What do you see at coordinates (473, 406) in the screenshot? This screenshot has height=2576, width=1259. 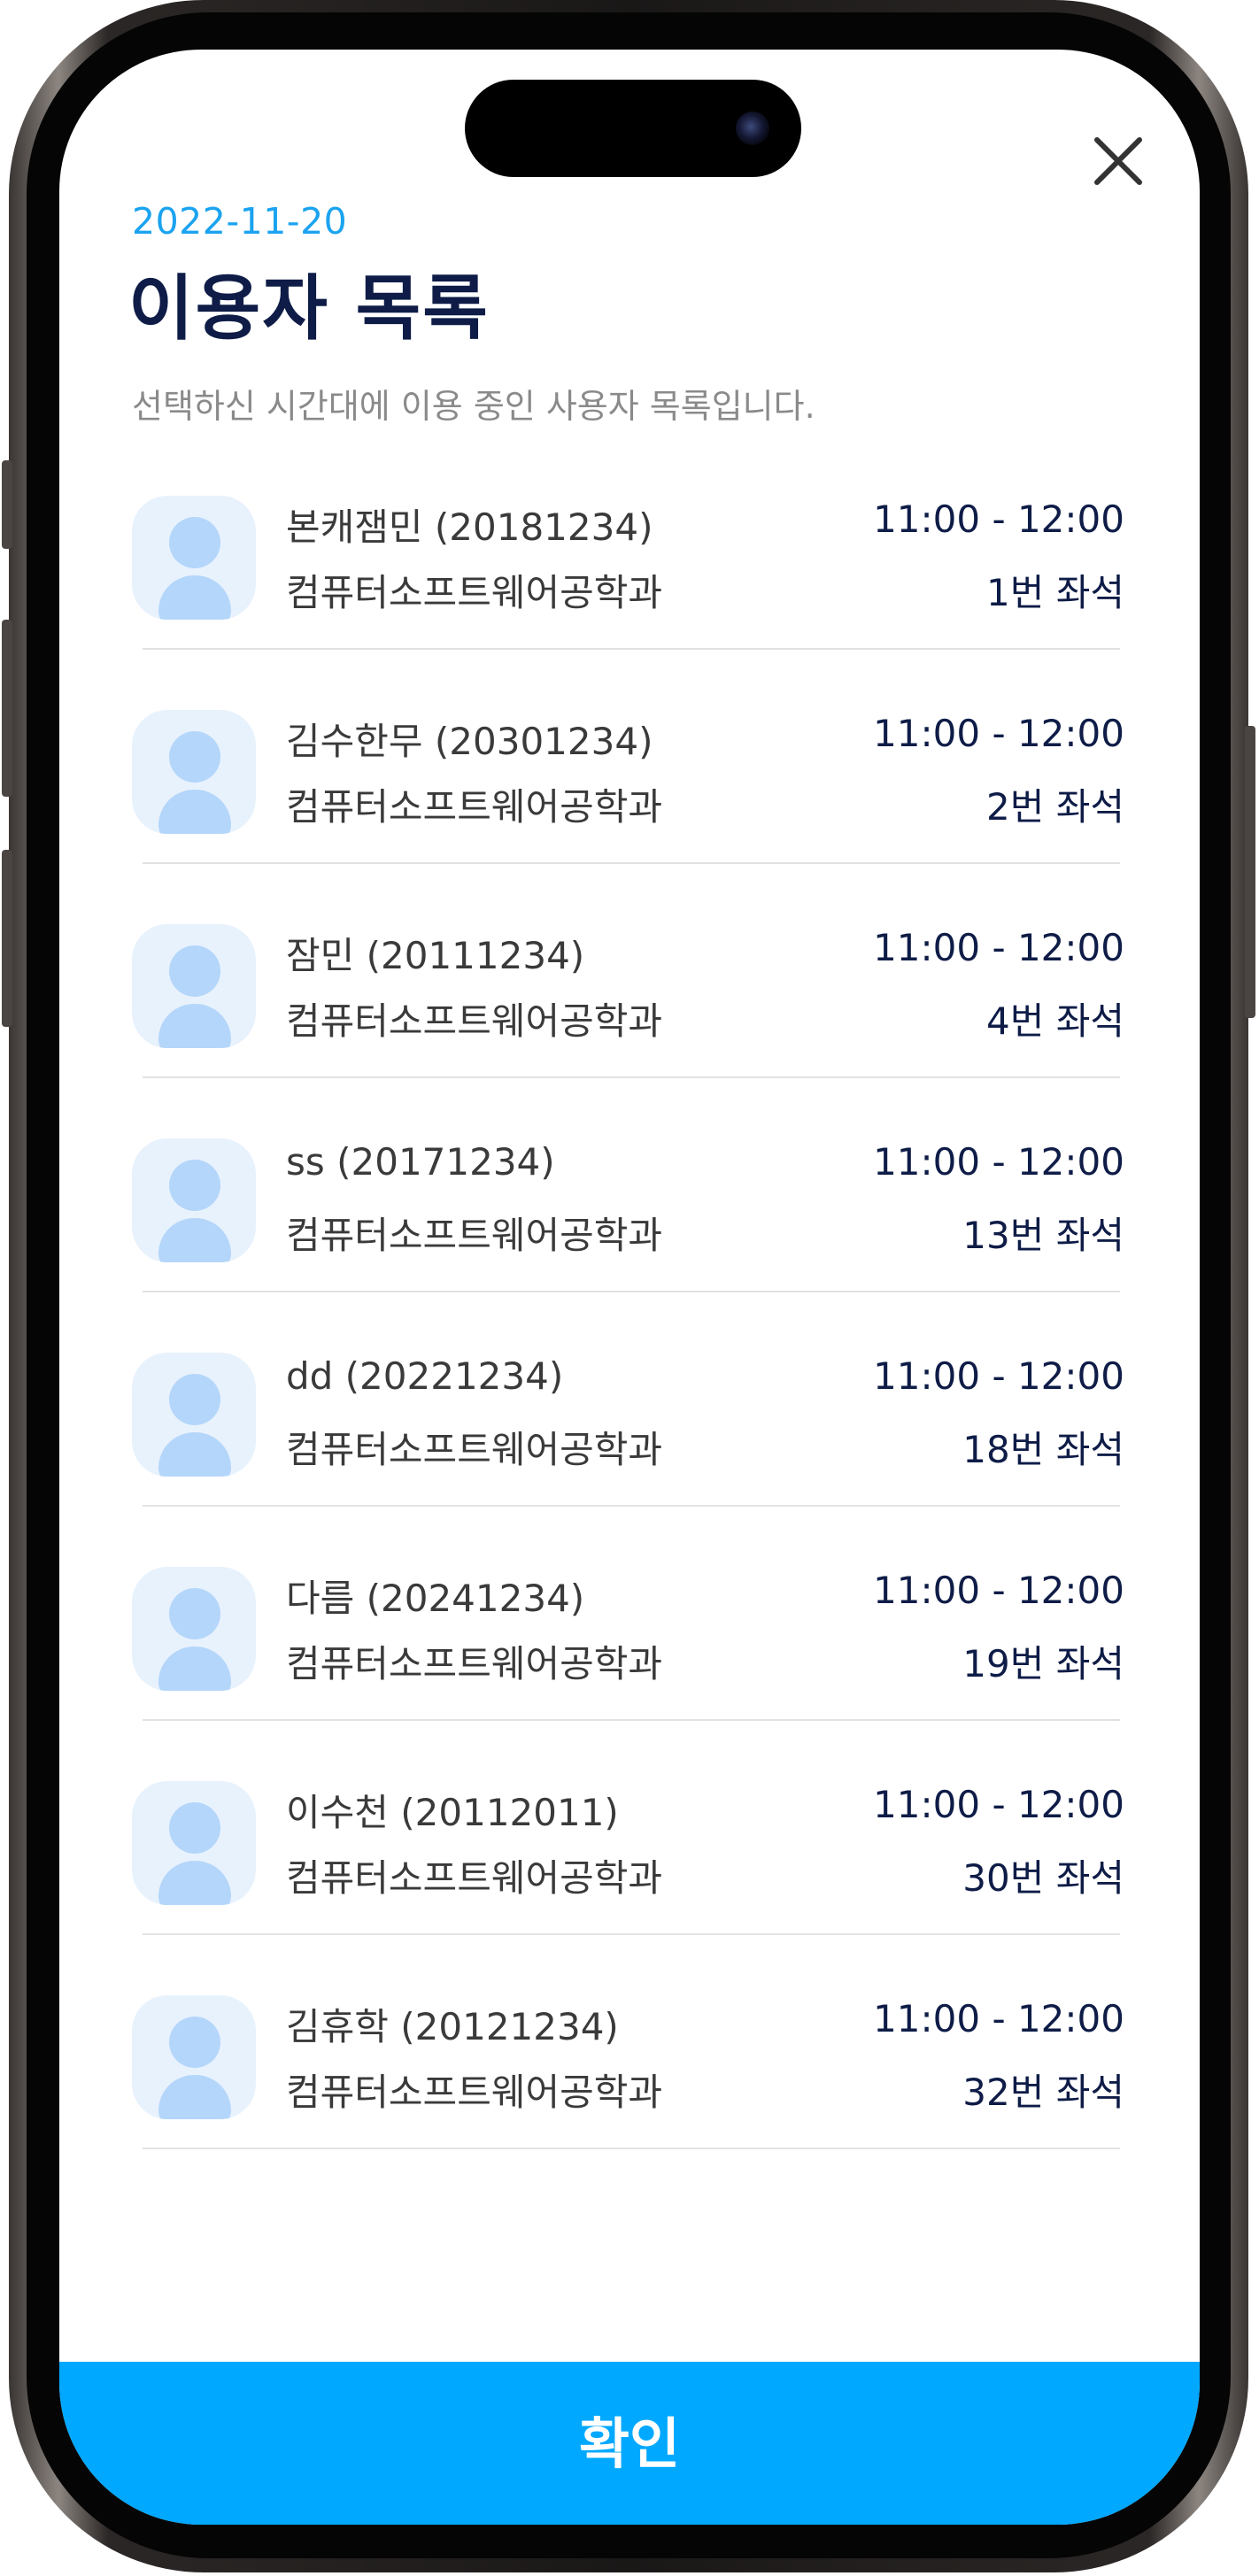 I see `page-subtitle: 선택하신 시간대에 이용 중인 사용자 목록입니다.` at bounding box center [473, 406].